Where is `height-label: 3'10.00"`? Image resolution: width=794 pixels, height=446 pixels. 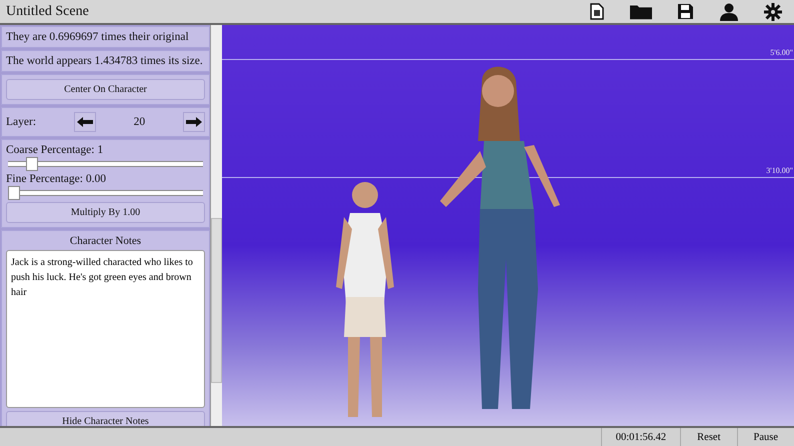 height-label: 3'10.00" is located at coordinates (779, 170).